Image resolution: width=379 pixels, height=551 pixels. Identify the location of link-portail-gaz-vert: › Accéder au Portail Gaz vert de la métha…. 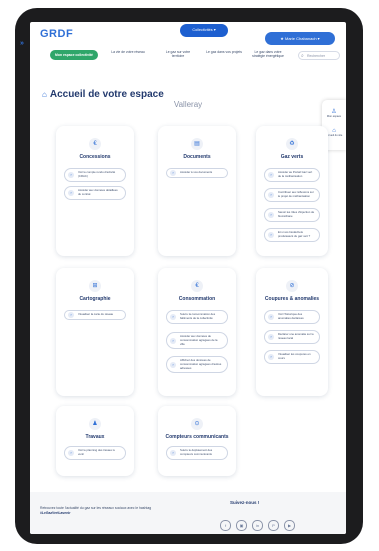
(292, 175).